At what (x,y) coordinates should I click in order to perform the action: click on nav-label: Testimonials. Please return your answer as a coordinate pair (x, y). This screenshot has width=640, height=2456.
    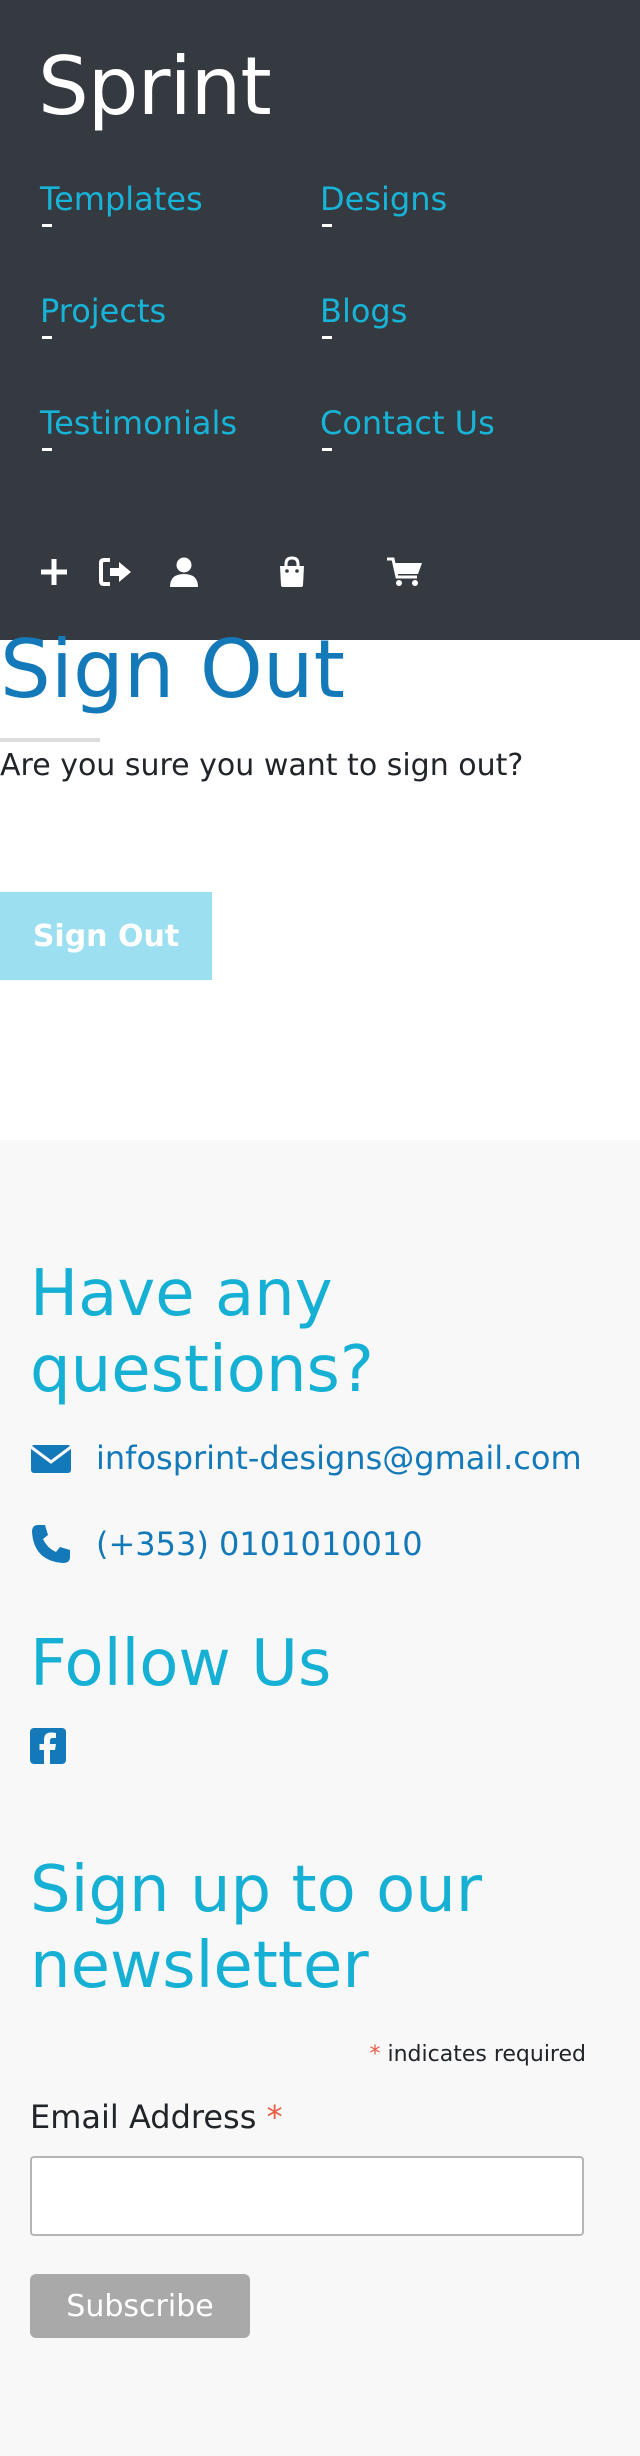
    Looking at the image, I should click on (138, 423).